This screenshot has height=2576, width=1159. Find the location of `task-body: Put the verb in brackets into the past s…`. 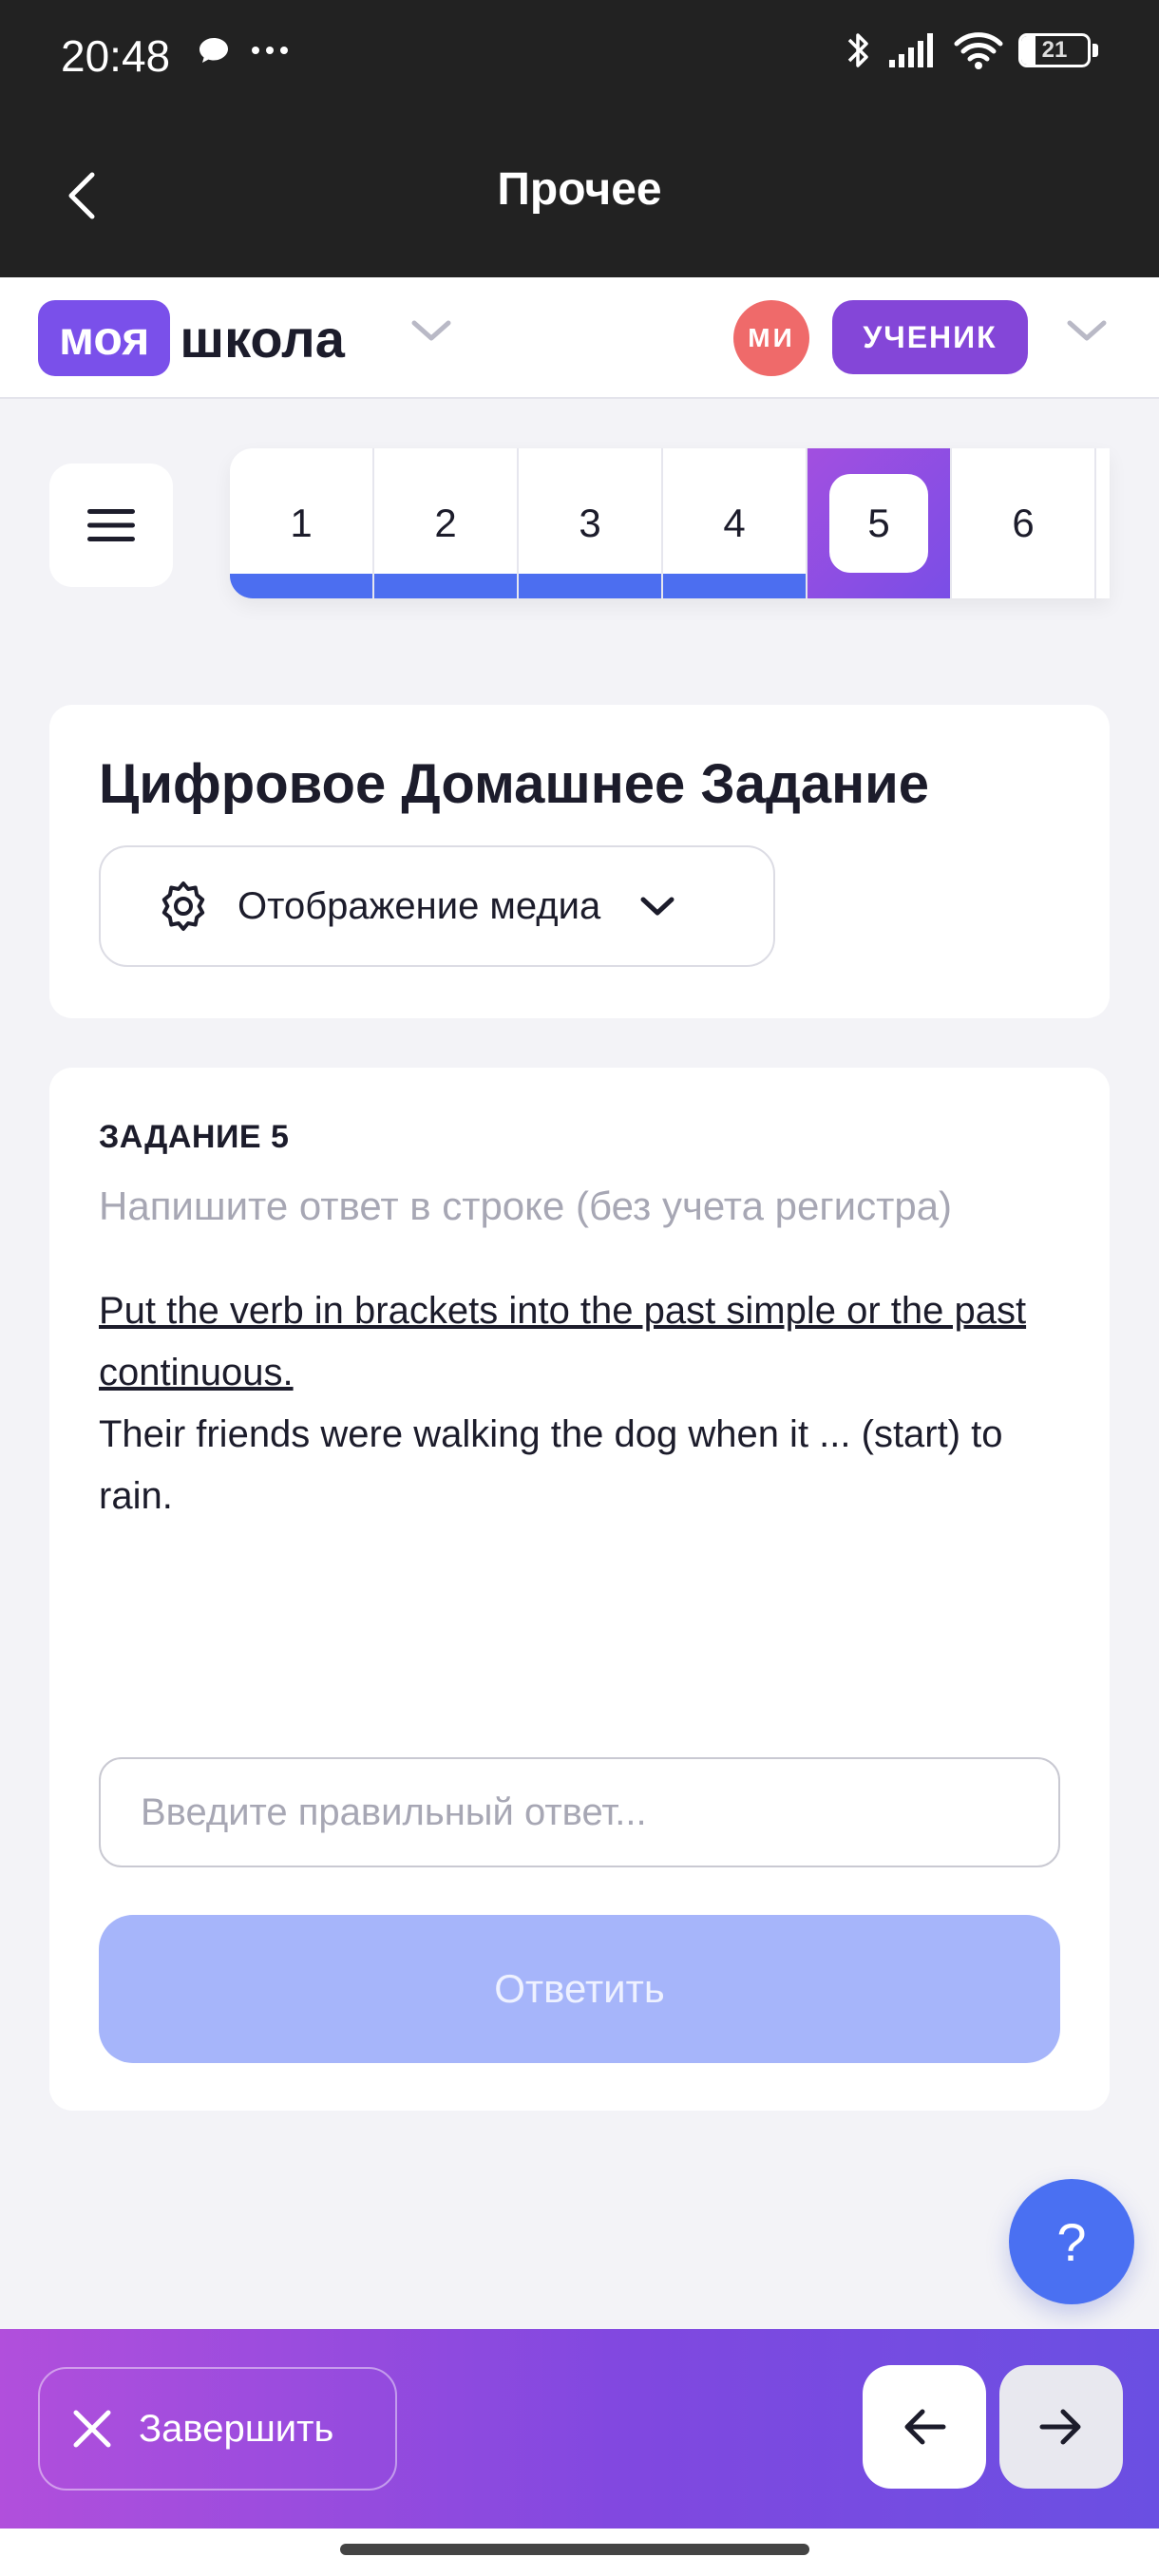

task-body: Put the verb in brackets into the past s… is located at coordinates (578, 1403).